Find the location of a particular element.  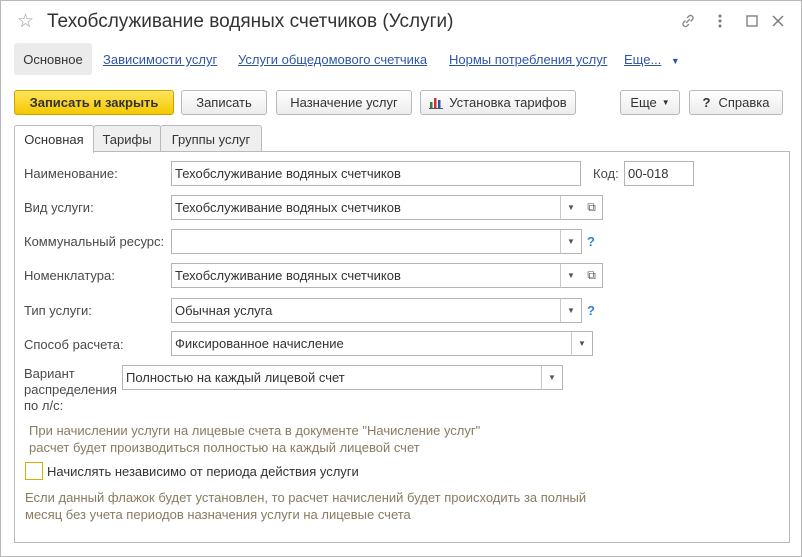

resource-field is located at coordinates (366, 241).